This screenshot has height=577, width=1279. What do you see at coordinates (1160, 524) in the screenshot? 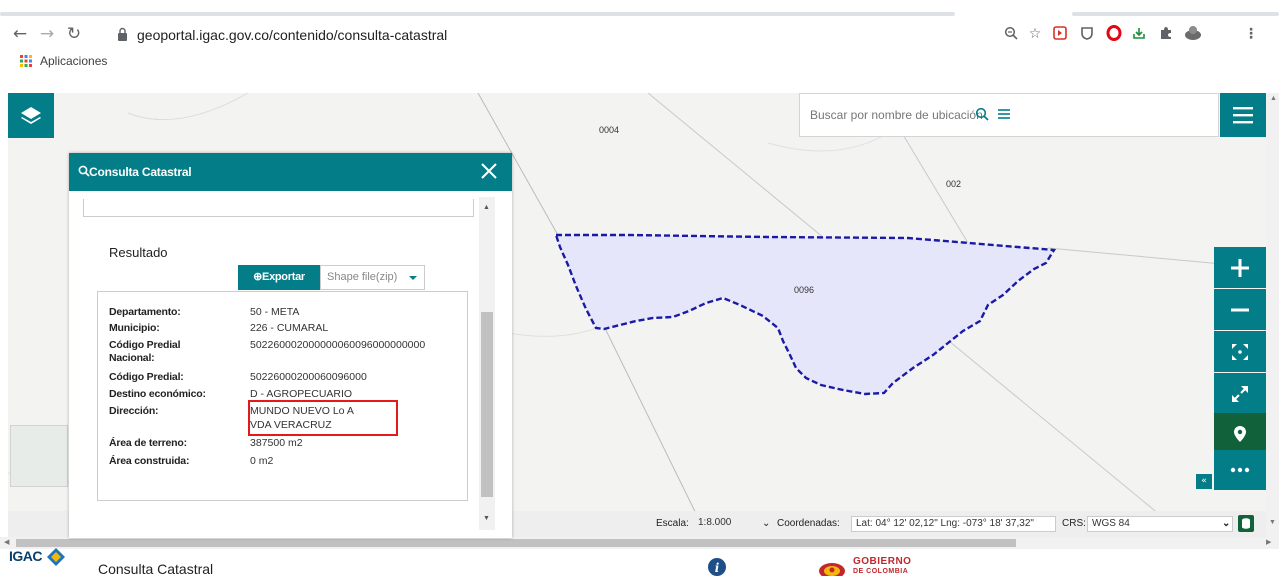
I see `crs-select: WGS 84` at bounding box center [1160, 524].